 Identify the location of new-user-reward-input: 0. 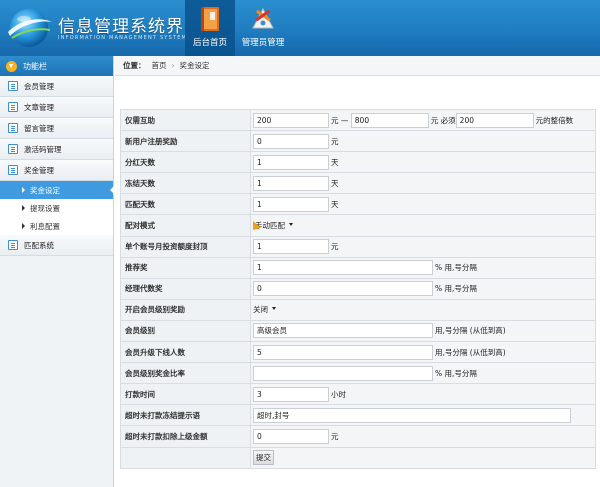
(291, 141).